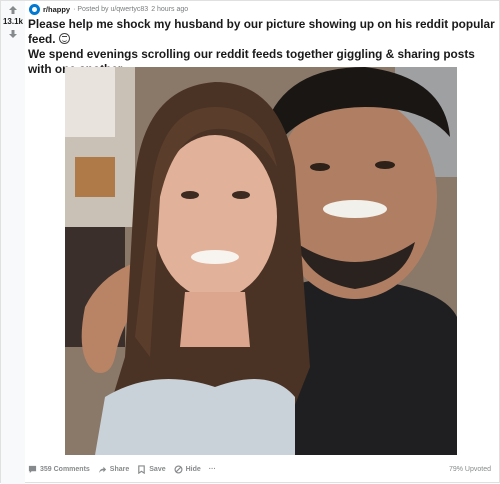 Image resolution: width=500 pixels, height=484 pixels. I want to click on more-options-icon: ···, so click(212, 469).